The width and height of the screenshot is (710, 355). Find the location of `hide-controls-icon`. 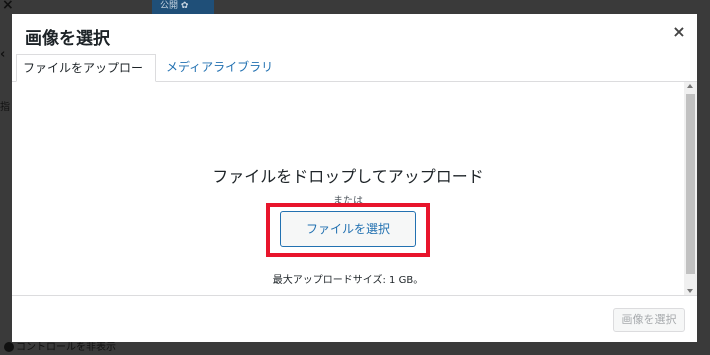

hide-controls-icon is located at coordinates (9, 347).